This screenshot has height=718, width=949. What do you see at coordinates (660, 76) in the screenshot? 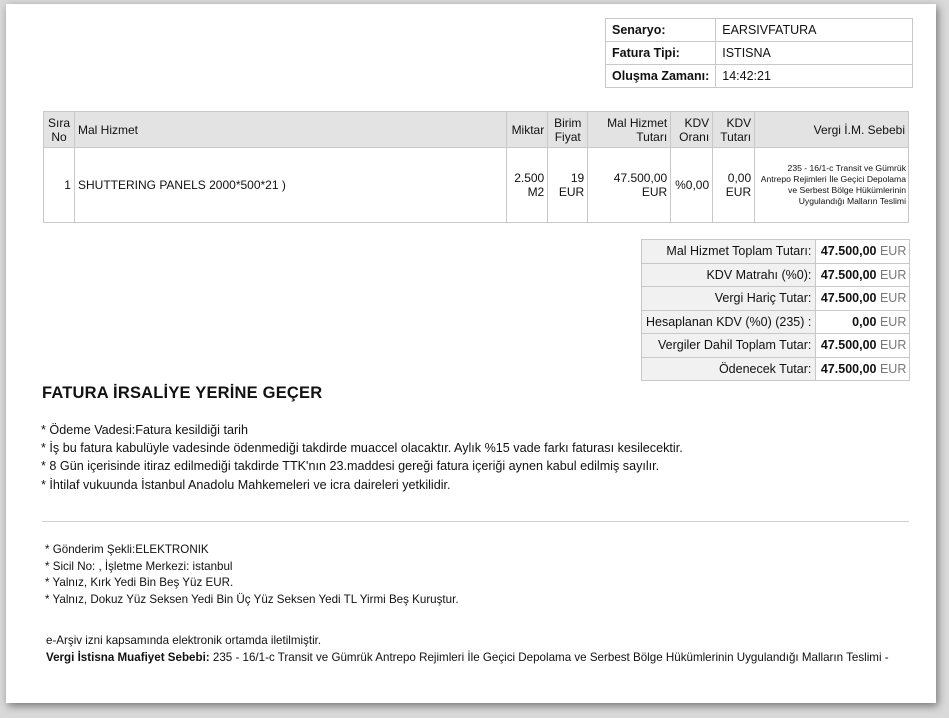
I see `creation-time-label: Oluşma Zamanı:` at bounding box center [660, 76].